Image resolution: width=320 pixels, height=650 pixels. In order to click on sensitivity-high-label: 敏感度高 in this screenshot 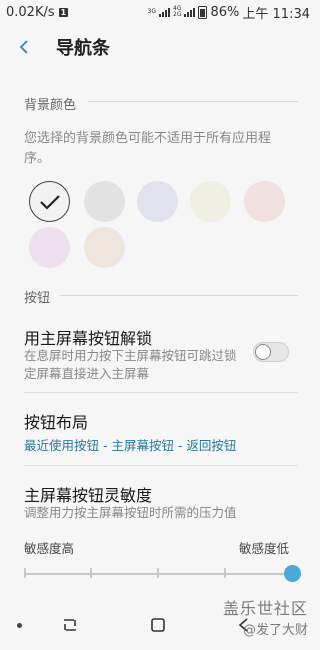, I will do `click(49, 548)`.